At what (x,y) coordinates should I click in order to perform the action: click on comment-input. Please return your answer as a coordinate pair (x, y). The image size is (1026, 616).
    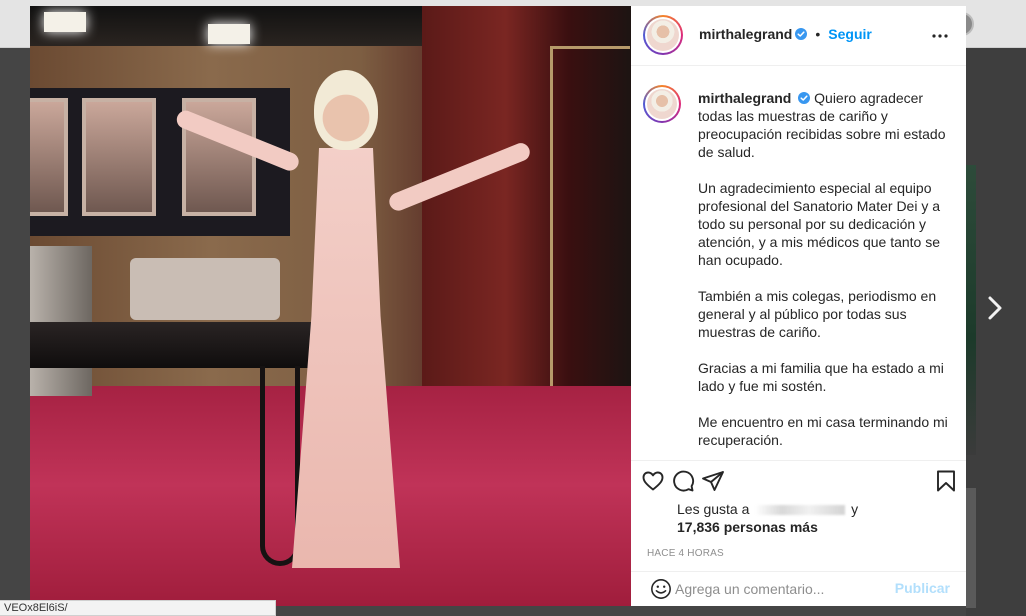
    Looking at the image, I should click on (780, 589).